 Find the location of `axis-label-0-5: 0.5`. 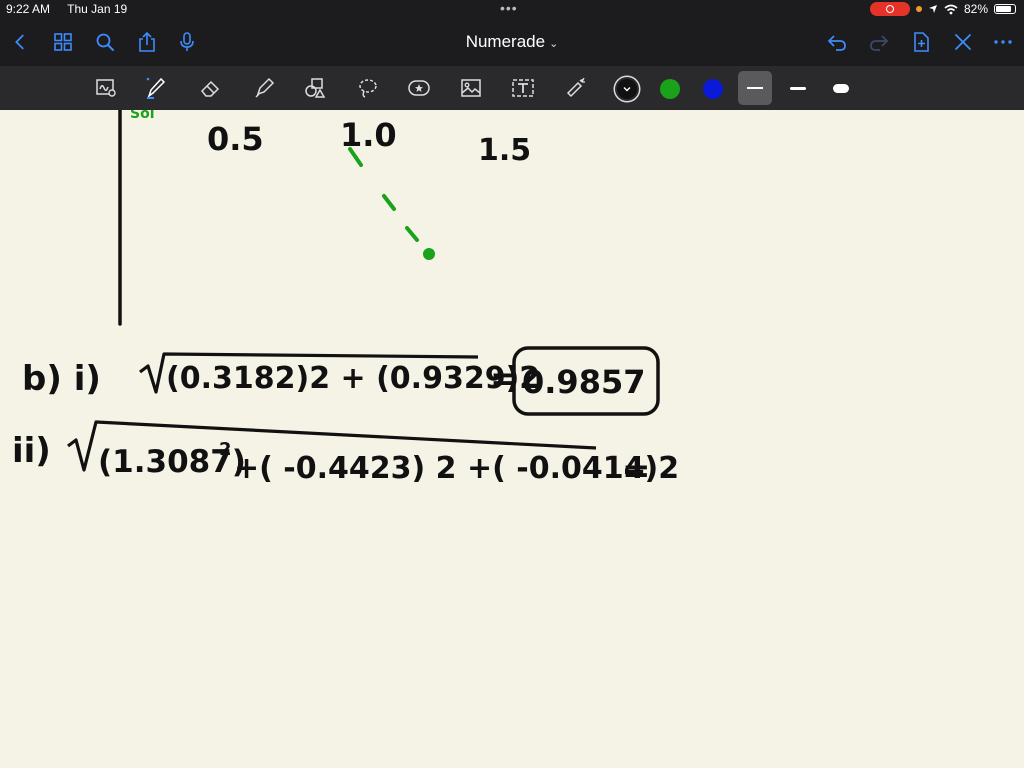

axis-label-0-5: 0.5 is located at coordinates (235, 139).